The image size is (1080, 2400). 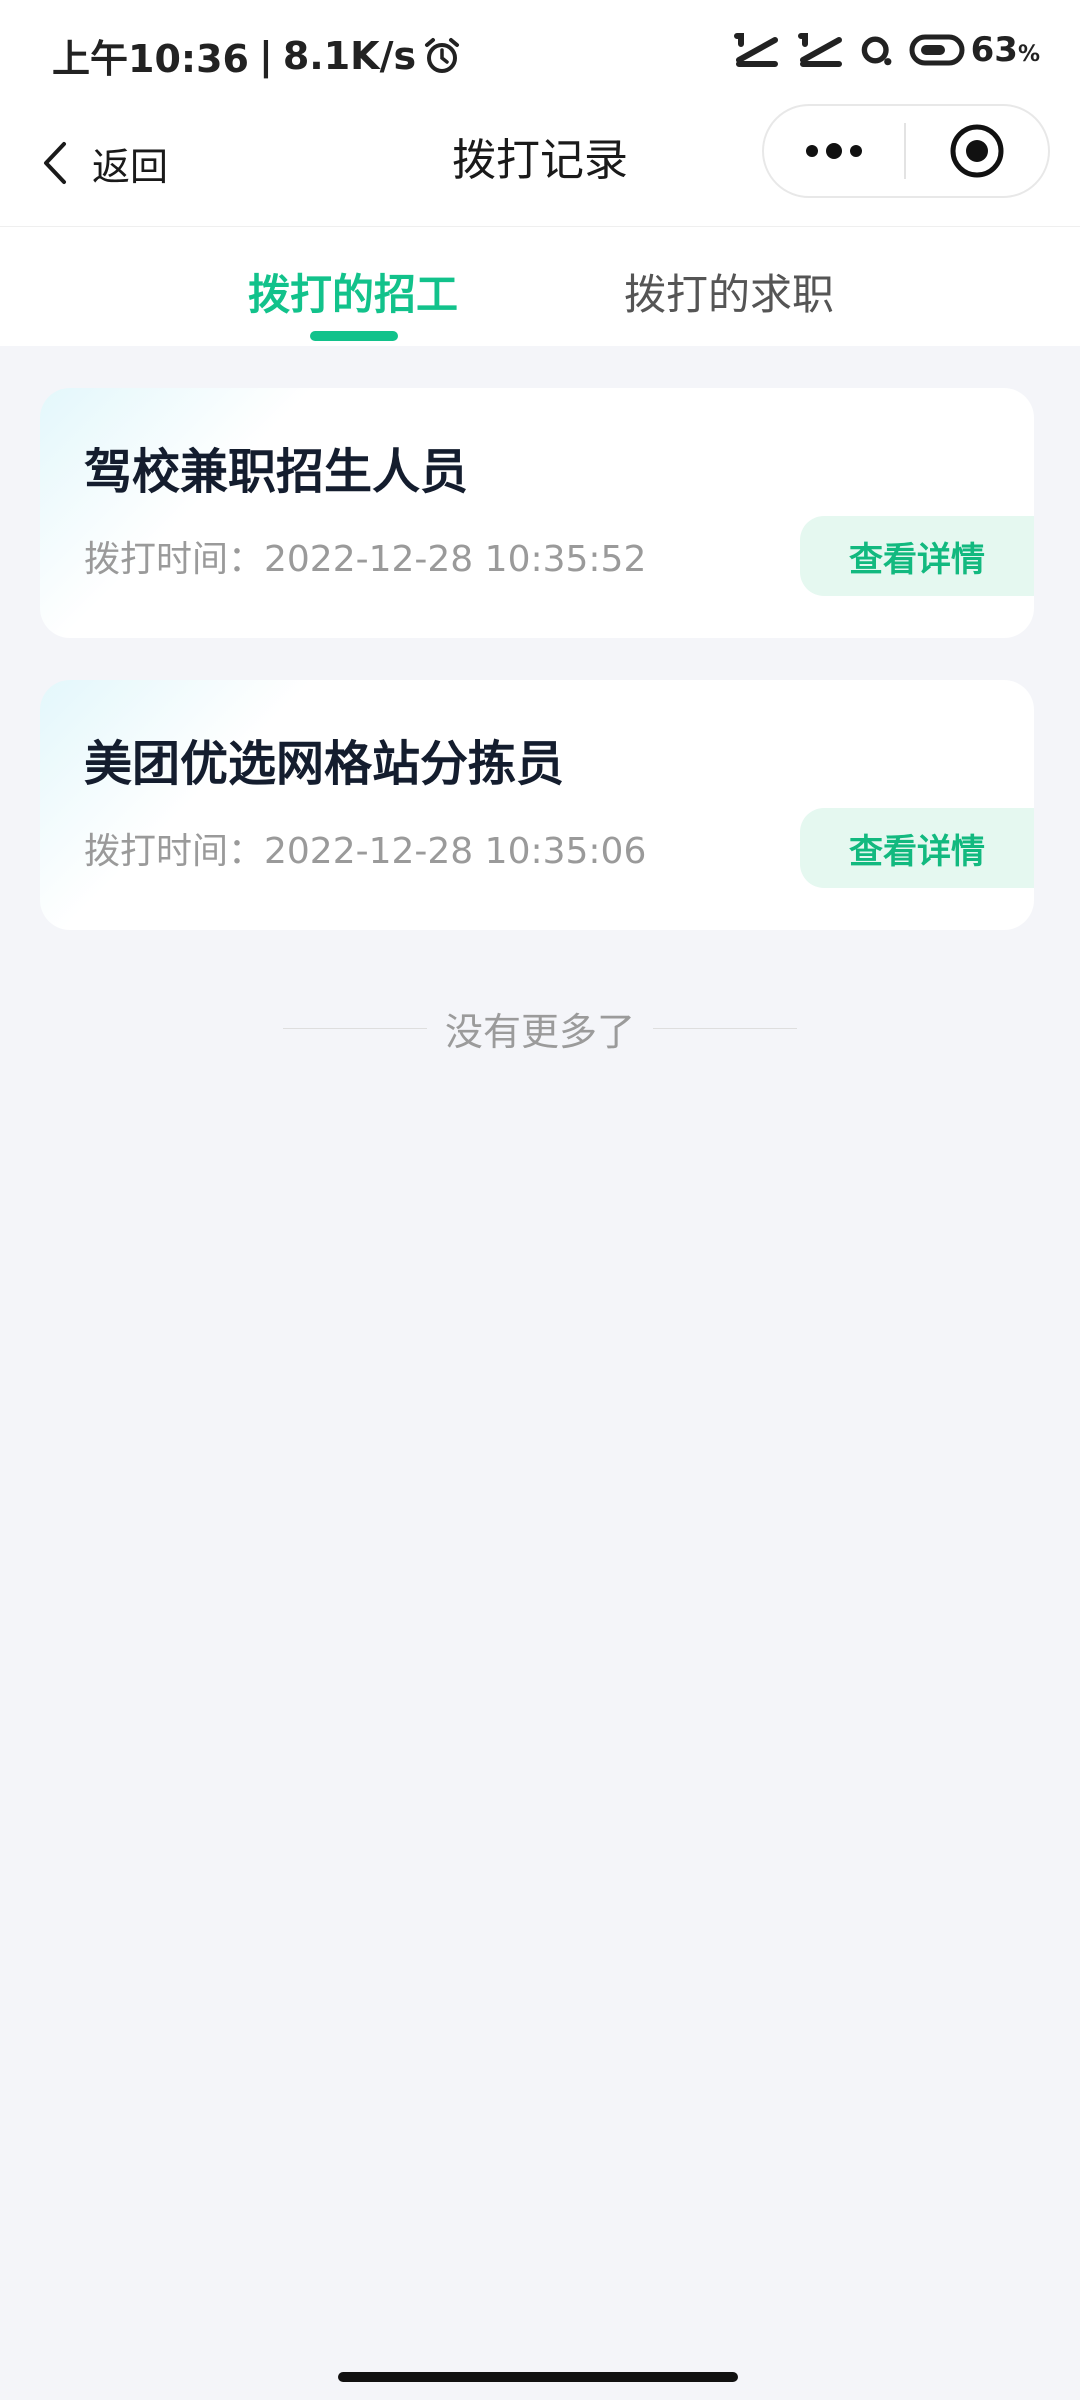 What do you see at coordinates (130, 166) in the screenshot?
I see `back-label: 返回` at bounding box center [130, 166].